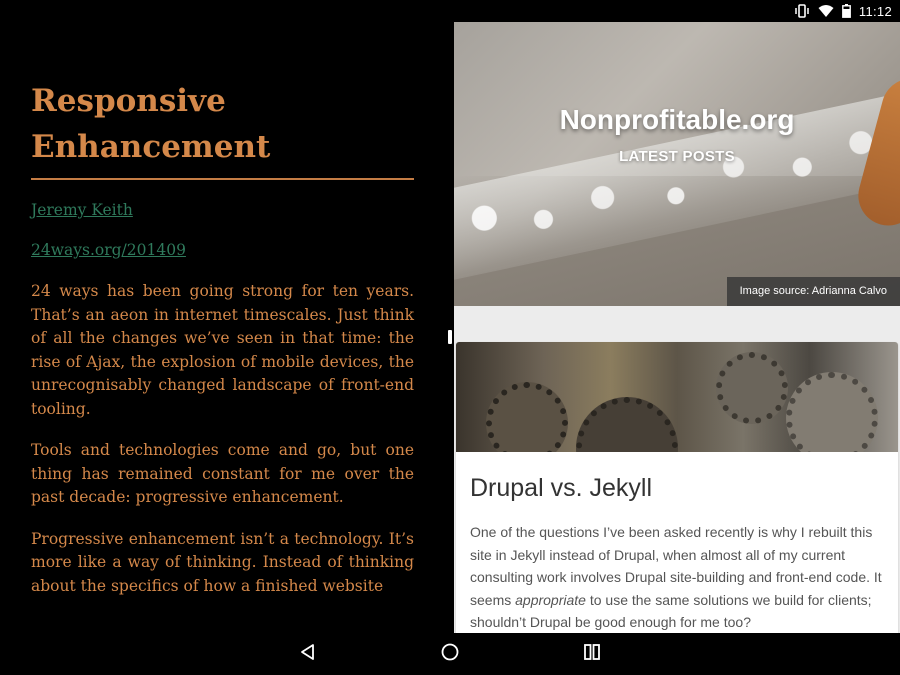 The image size is (900, 675). I want to click on source-link: 24ways.org/201409, so click(222, 250).